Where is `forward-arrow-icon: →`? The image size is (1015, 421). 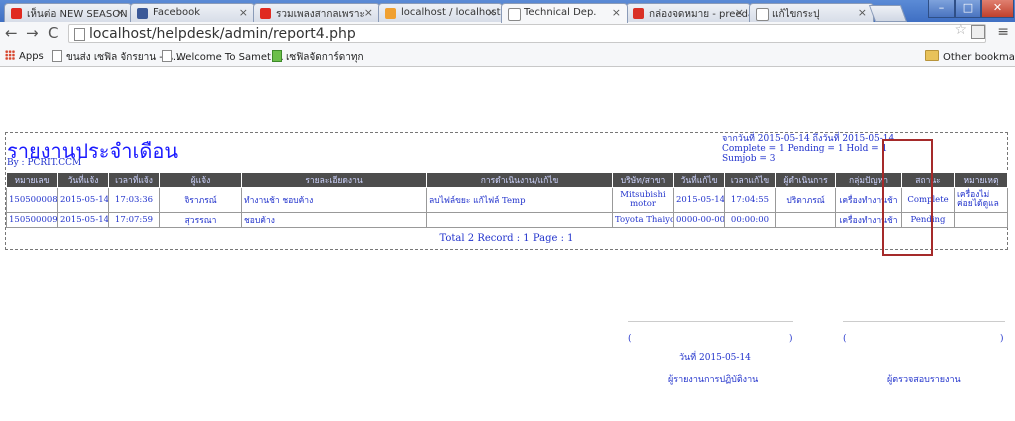
forward-arrow-icon: → is located at coordinates (32, 33).